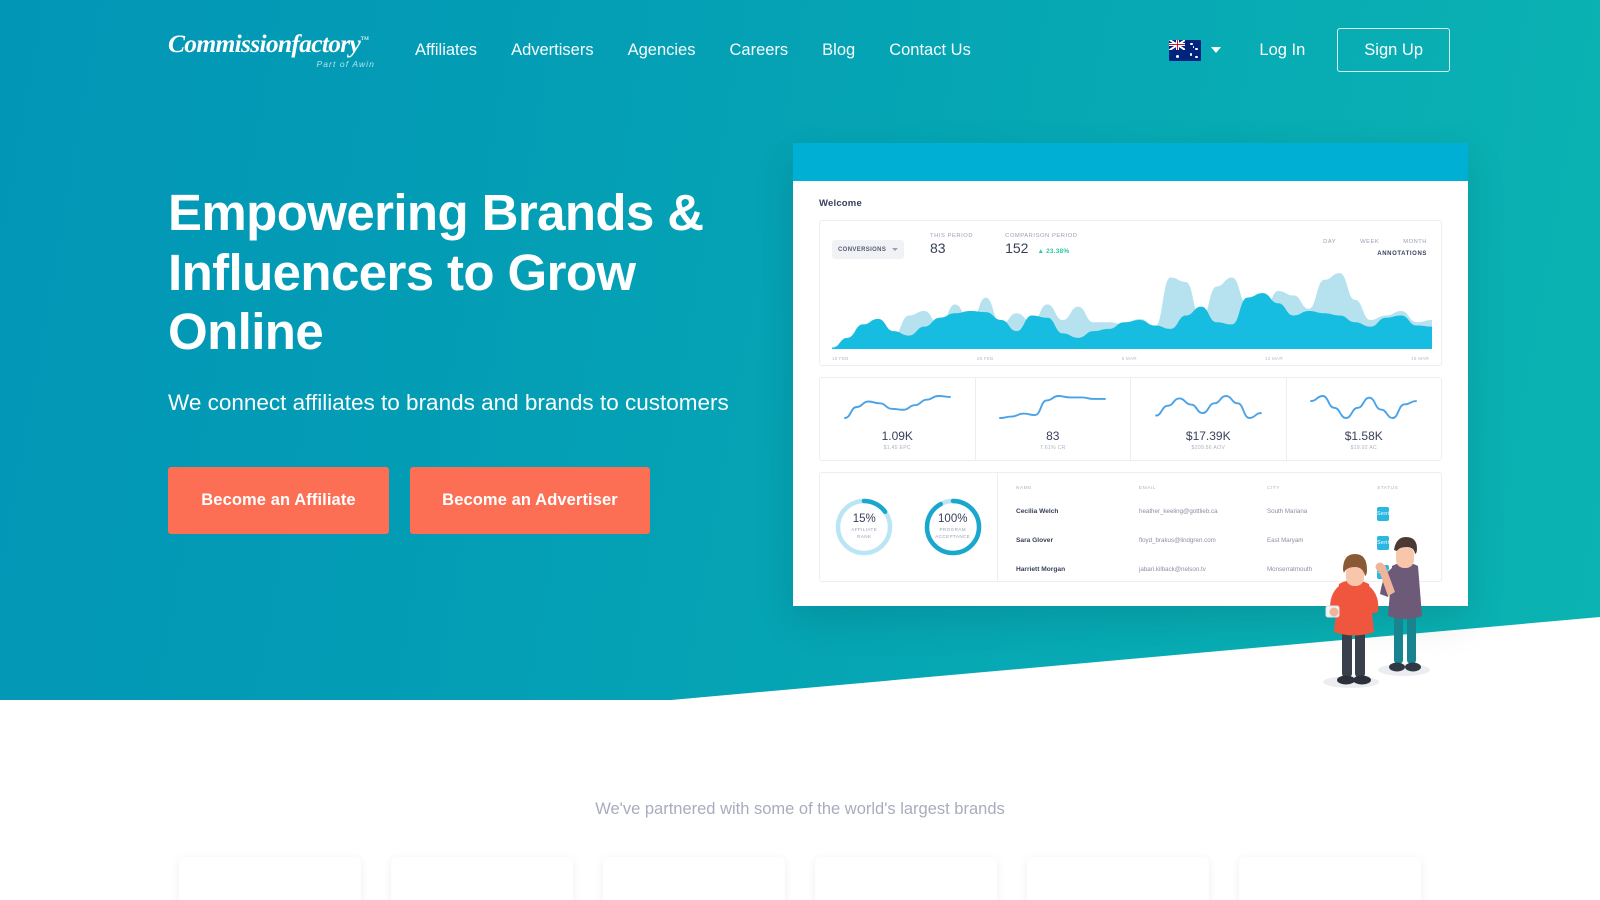 The width and height of the screenshot is (1600, 900). Describe the element at coordinates (1282, 50) in the screenshot. I see `login-link: Log In` at that location.